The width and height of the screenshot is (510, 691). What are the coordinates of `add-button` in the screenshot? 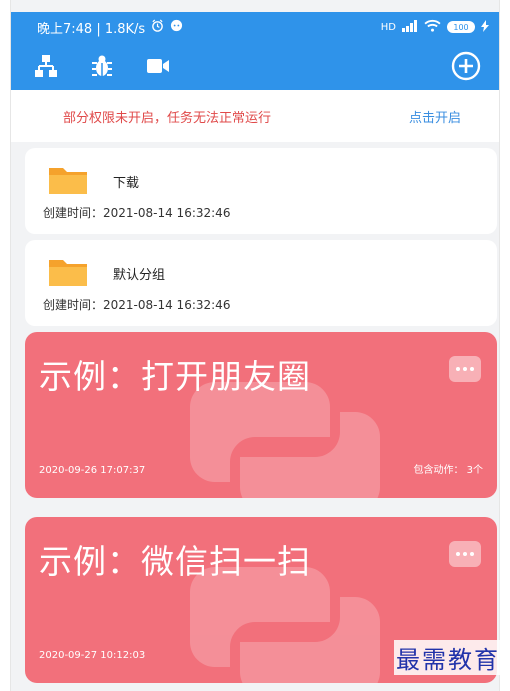 It's located at (466, 66).